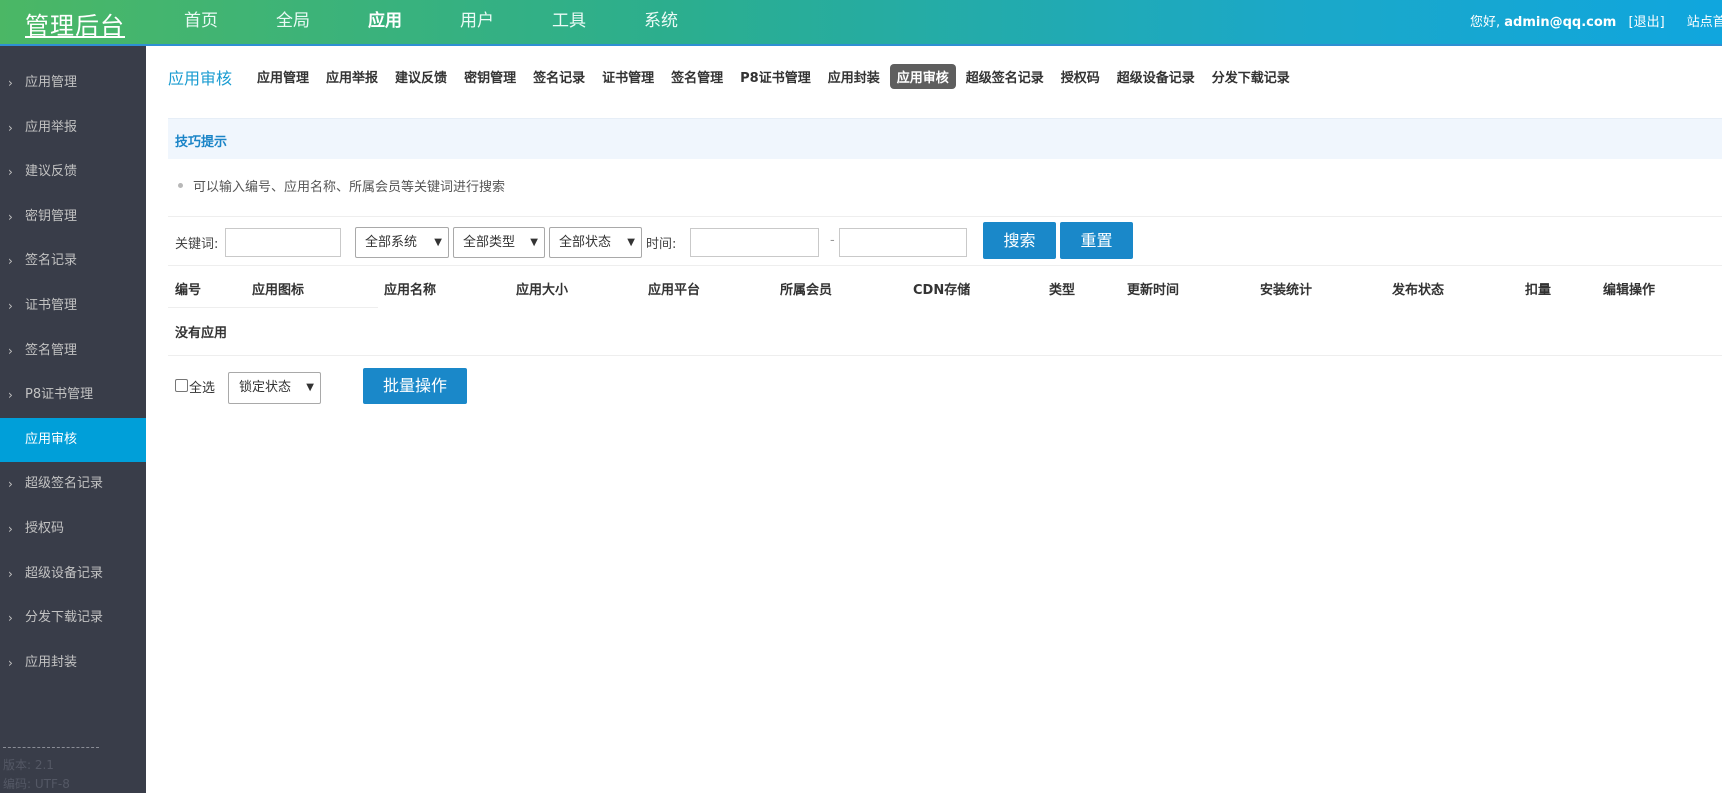 Image resolution: width=1722 pixels, height=794 pixels. Describe the element at coordinates (477, 22) in the screenshot. I see `nav-user: 用户` at that location.